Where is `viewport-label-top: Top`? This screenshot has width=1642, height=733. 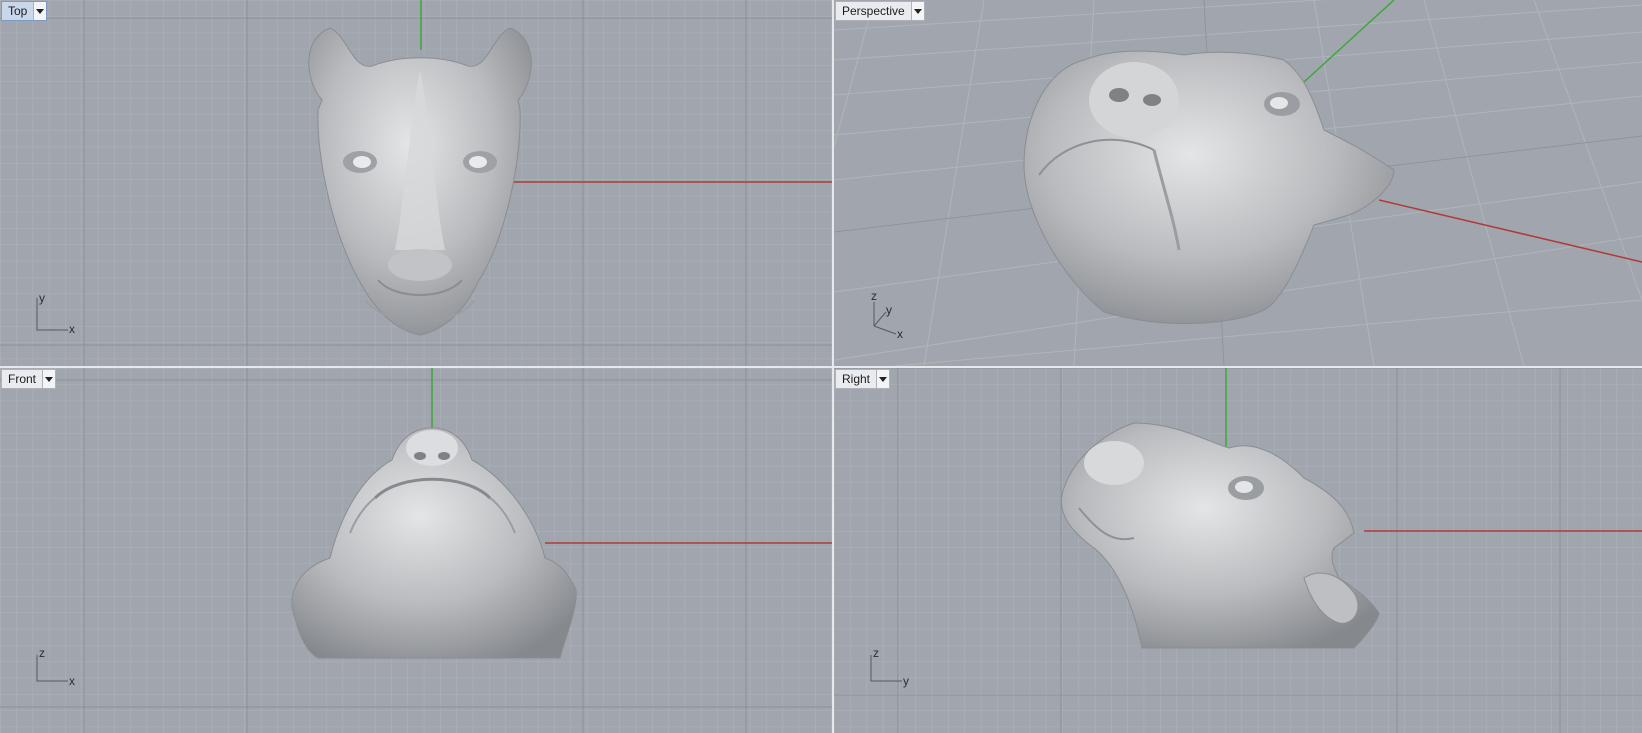 viewport-label-top: Top is located at coordinates (24, 11).